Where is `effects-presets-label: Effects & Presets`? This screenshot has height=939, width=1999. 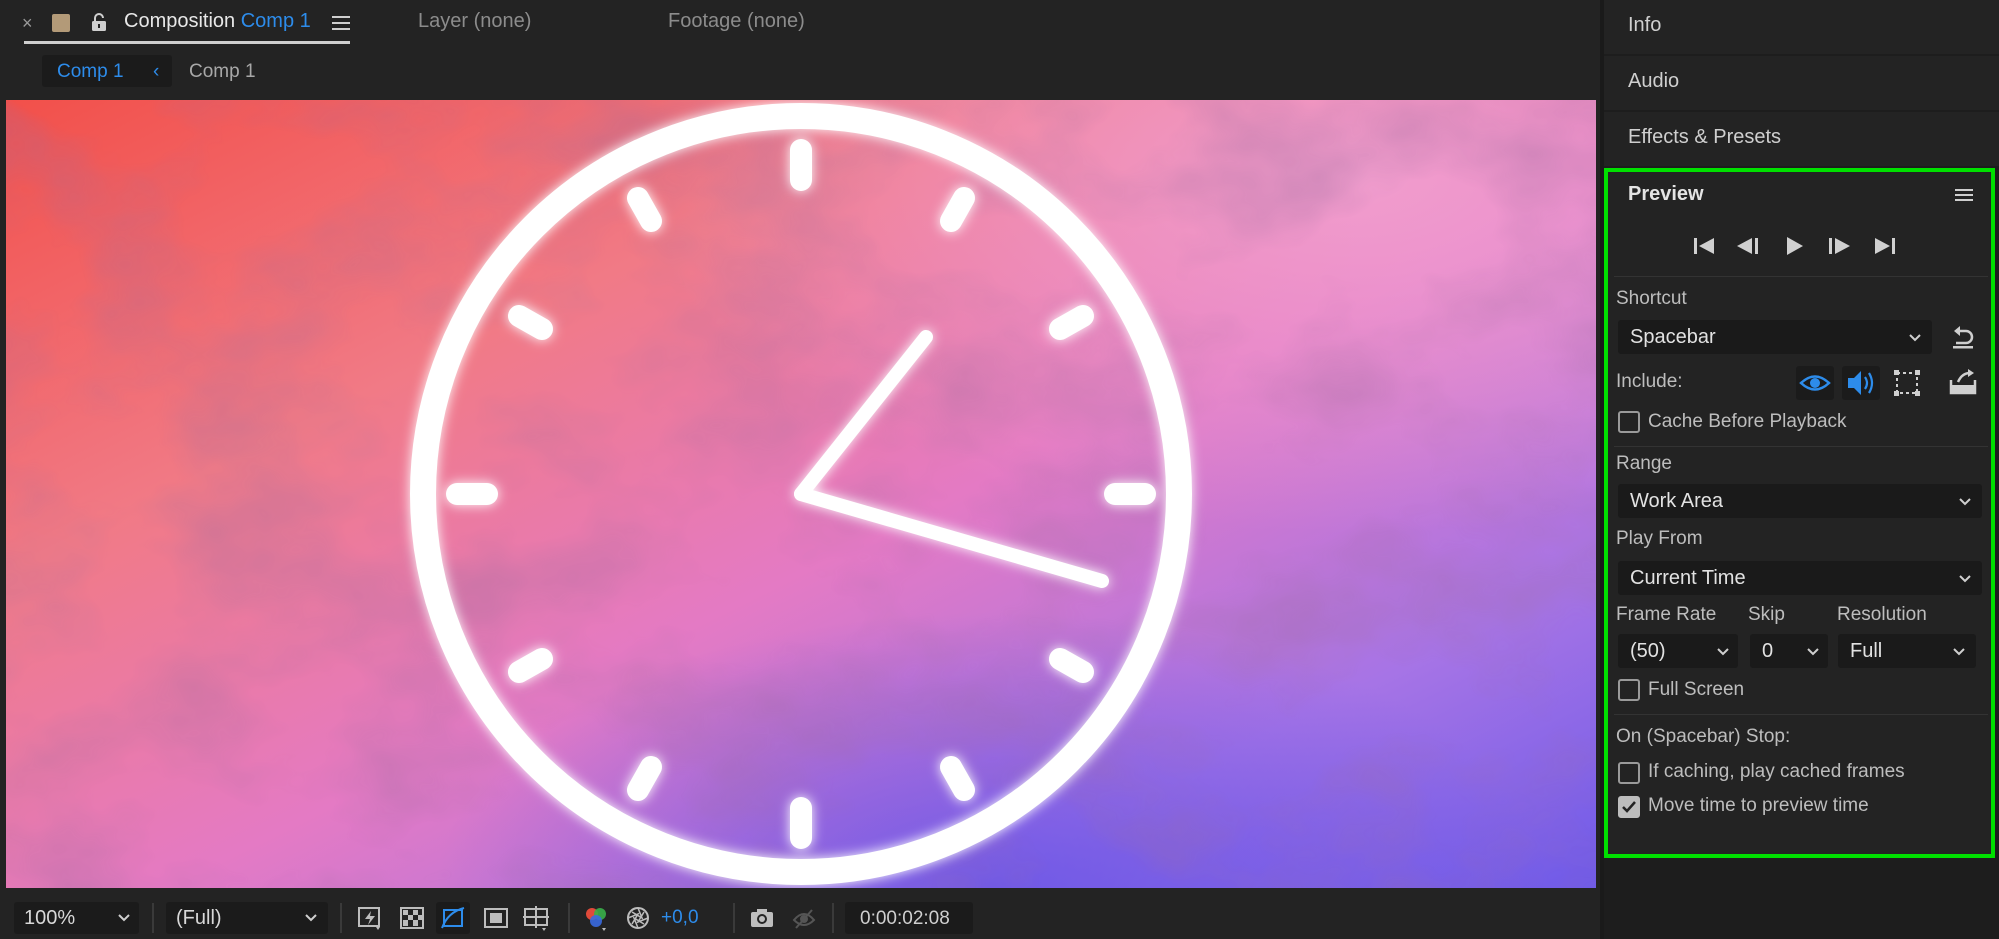 effects-presets-label: Effects & Presets is located at coordinates (1705, 137).